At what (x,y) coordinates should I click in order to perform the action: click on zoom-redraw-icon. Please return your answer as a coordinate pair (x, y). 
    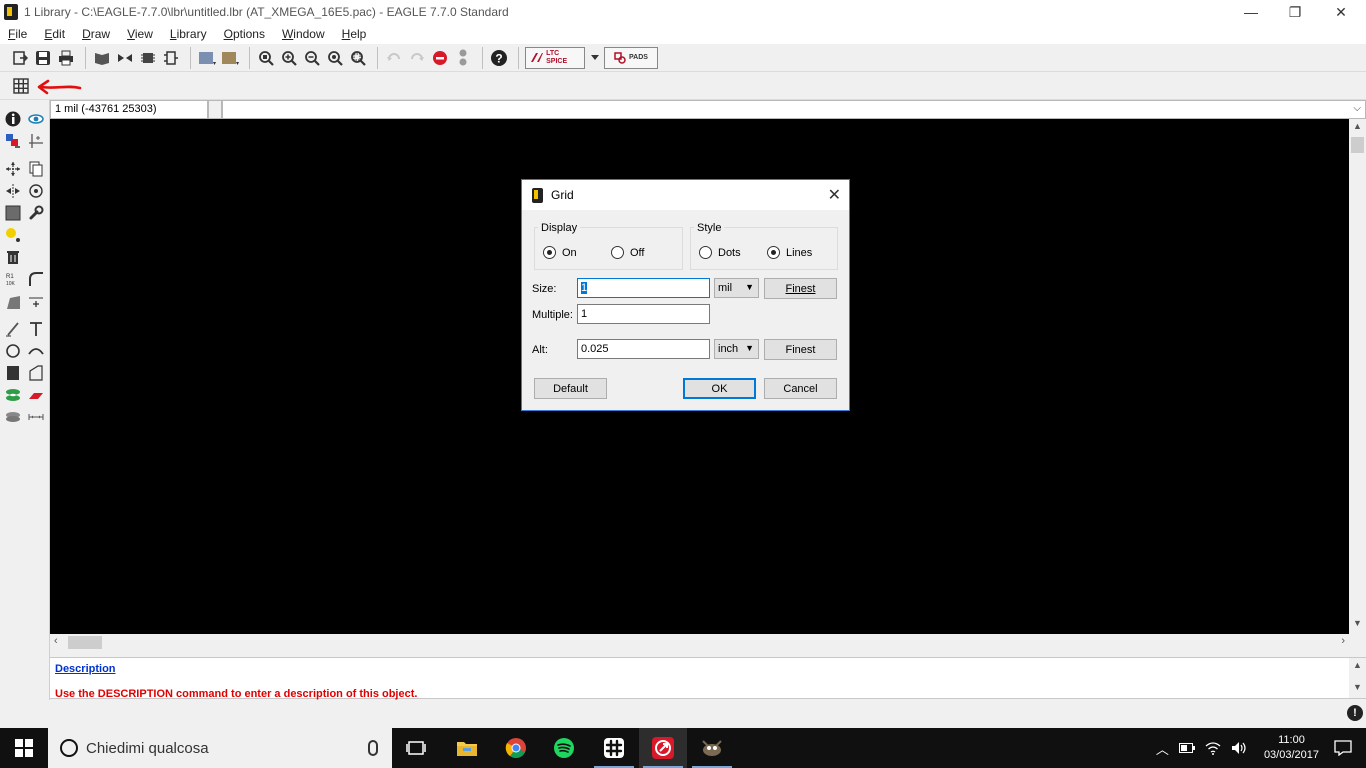
    Looking at the image, I should click on (335, 58).